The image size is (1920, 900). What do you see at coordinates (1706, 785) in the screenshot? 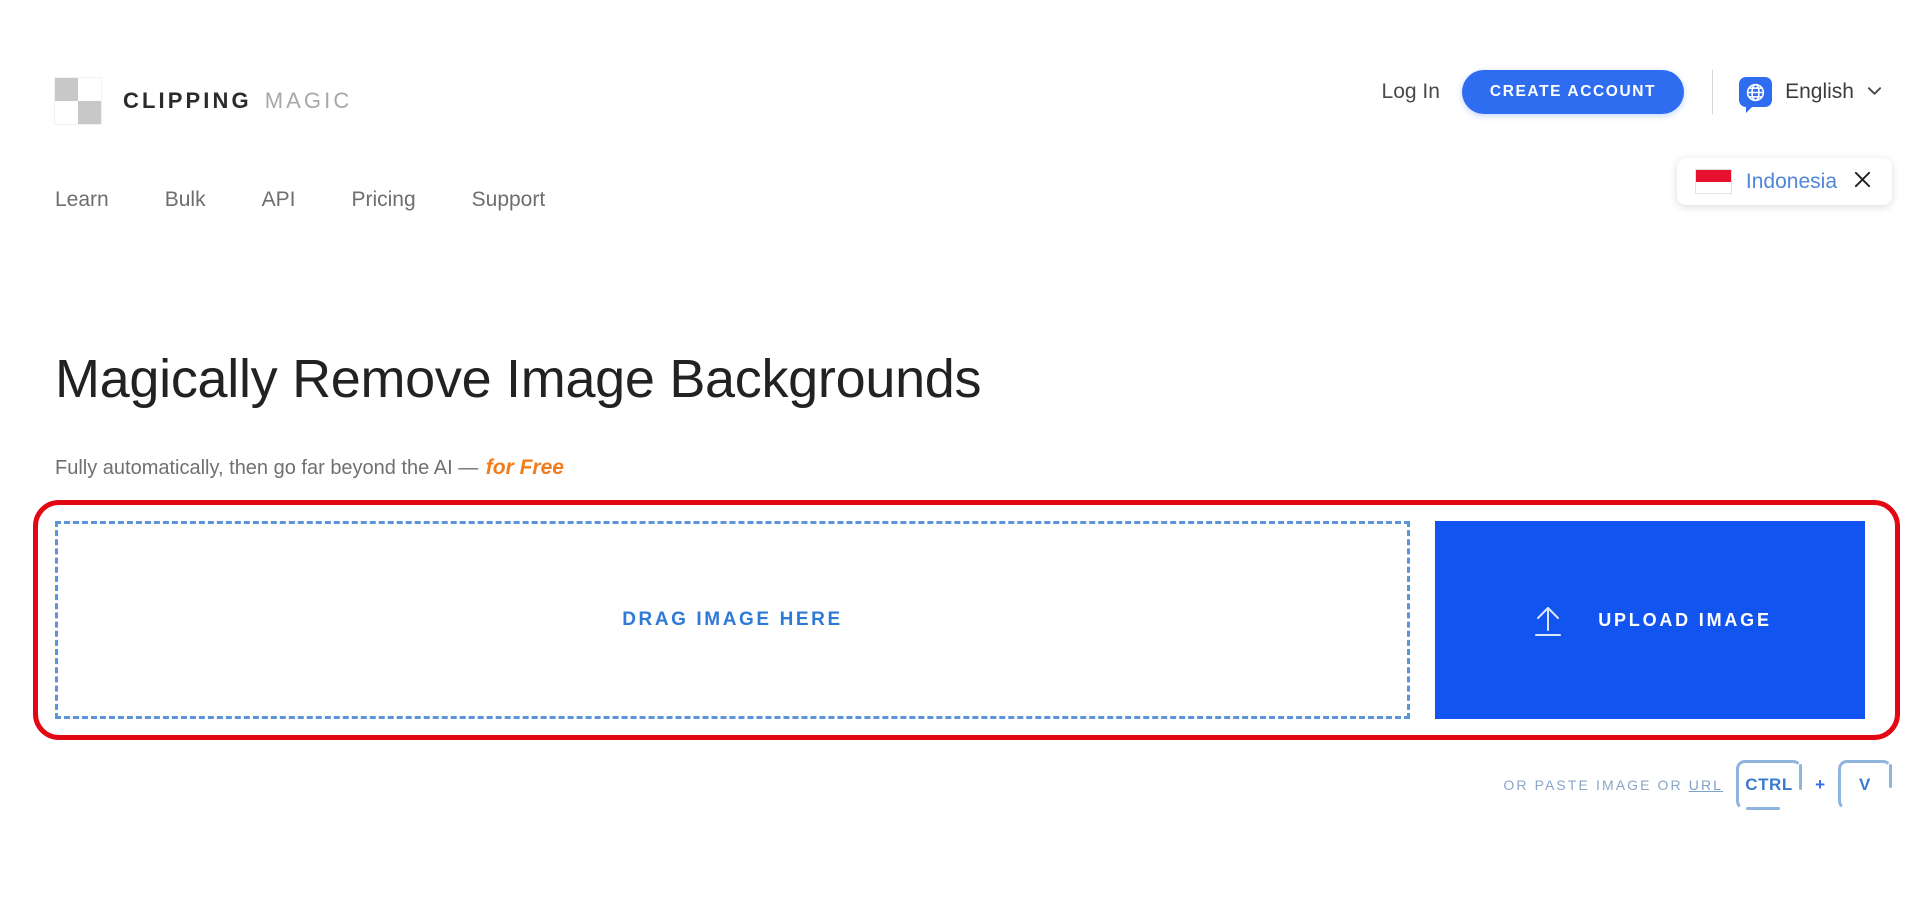
I see `paste-url-link: URL` at bounding box center [1706, 785].